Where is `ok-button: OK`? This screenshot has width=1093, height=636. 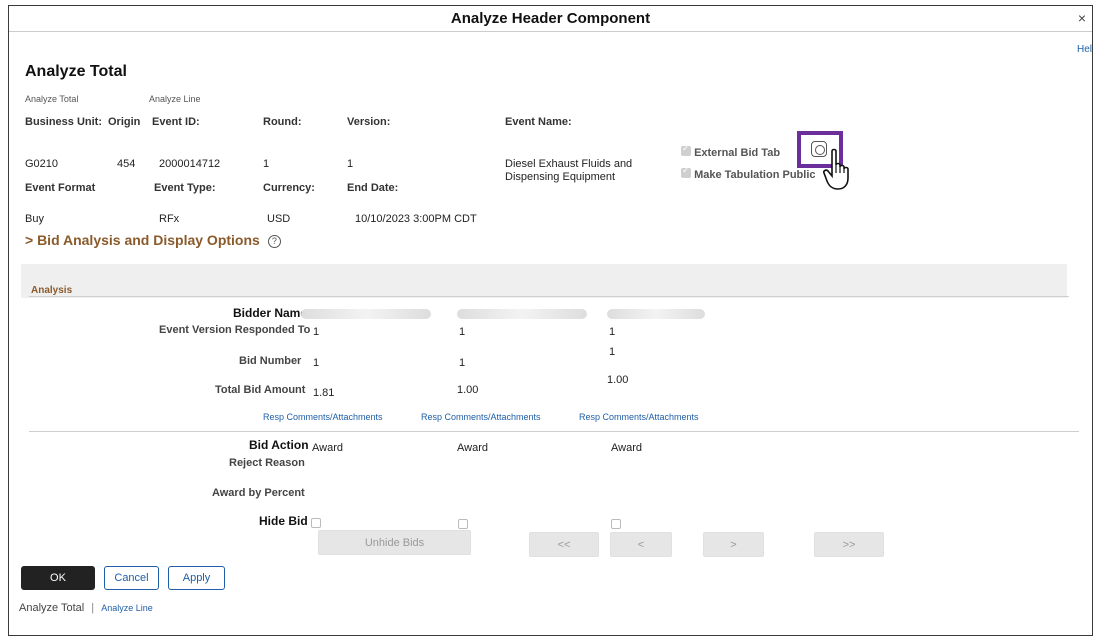 ok-button: OK is located at coordinates (58, 578).